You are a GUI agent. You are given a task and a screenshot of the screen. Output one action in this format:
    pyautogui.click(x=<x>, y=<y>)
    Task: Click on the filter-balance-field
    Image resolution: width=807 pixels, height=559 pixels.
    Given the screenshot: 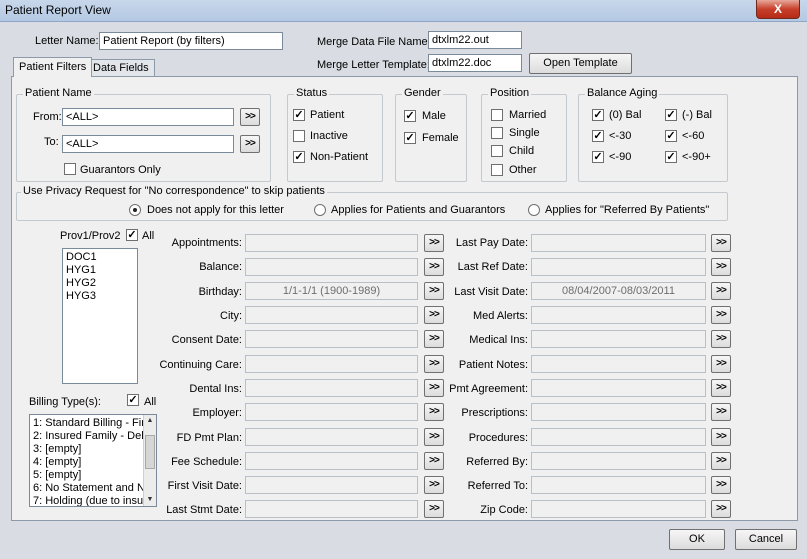 What is the action you would take?
    pyautogui.click(x=331, y=267)
    